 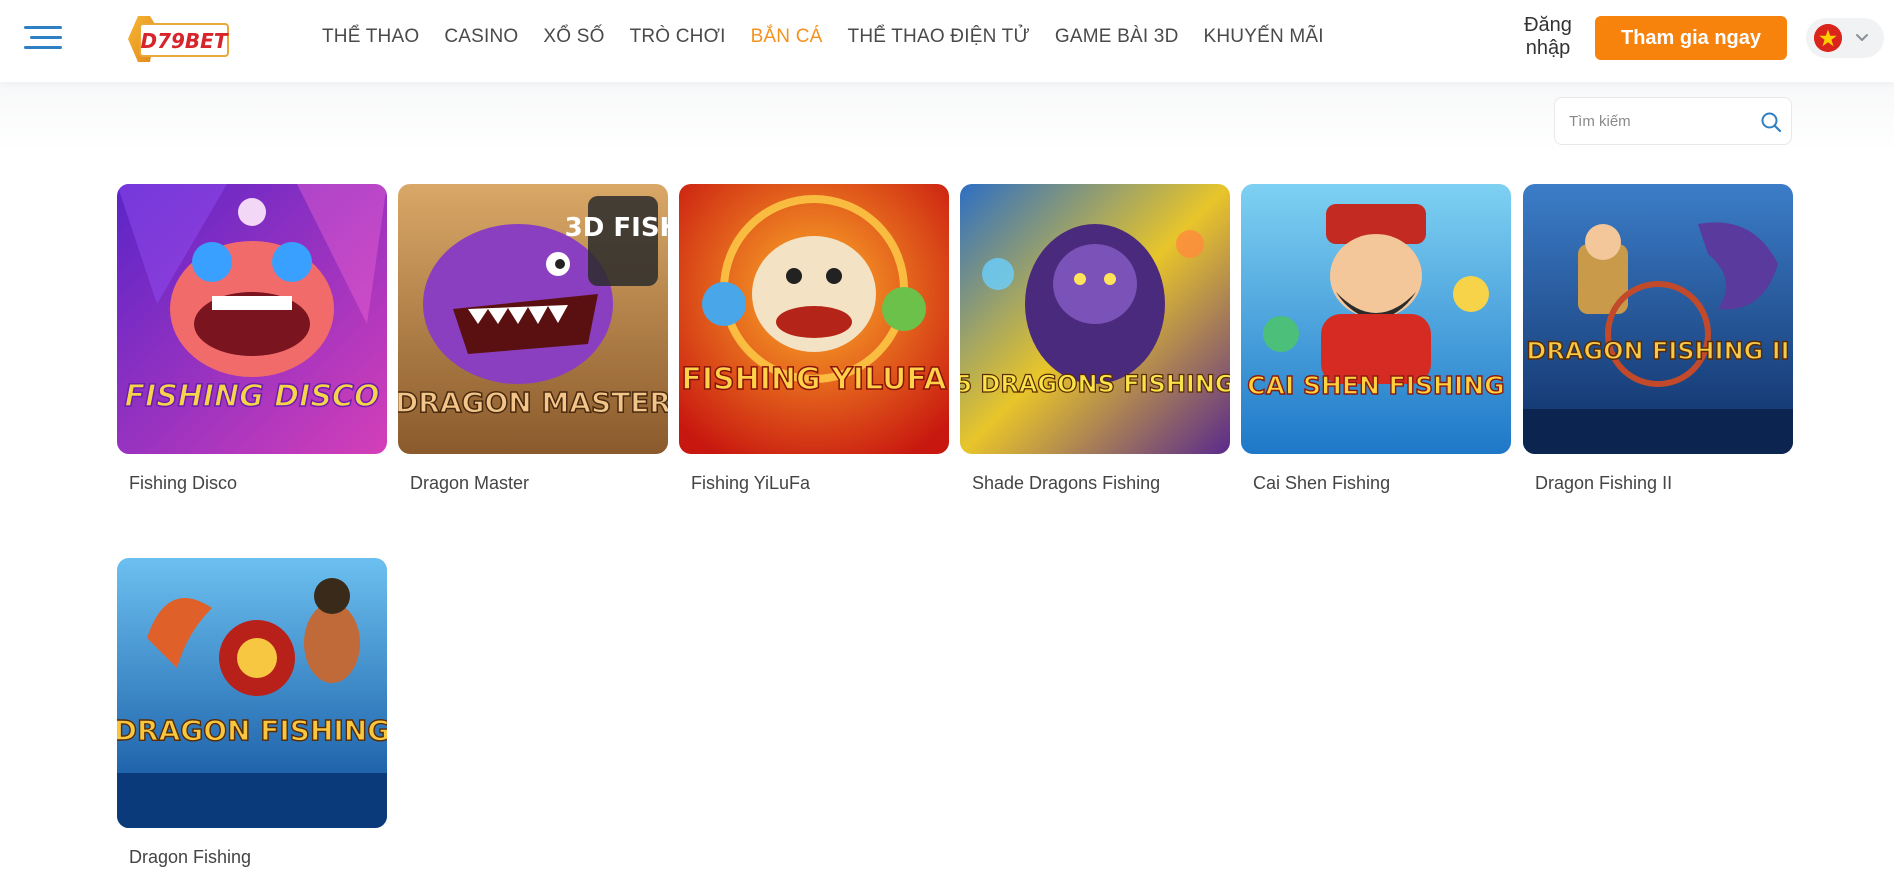 I want to click on game-thumbnail: 5 DRAGONS FISHING, so click(x=1095, y=319).